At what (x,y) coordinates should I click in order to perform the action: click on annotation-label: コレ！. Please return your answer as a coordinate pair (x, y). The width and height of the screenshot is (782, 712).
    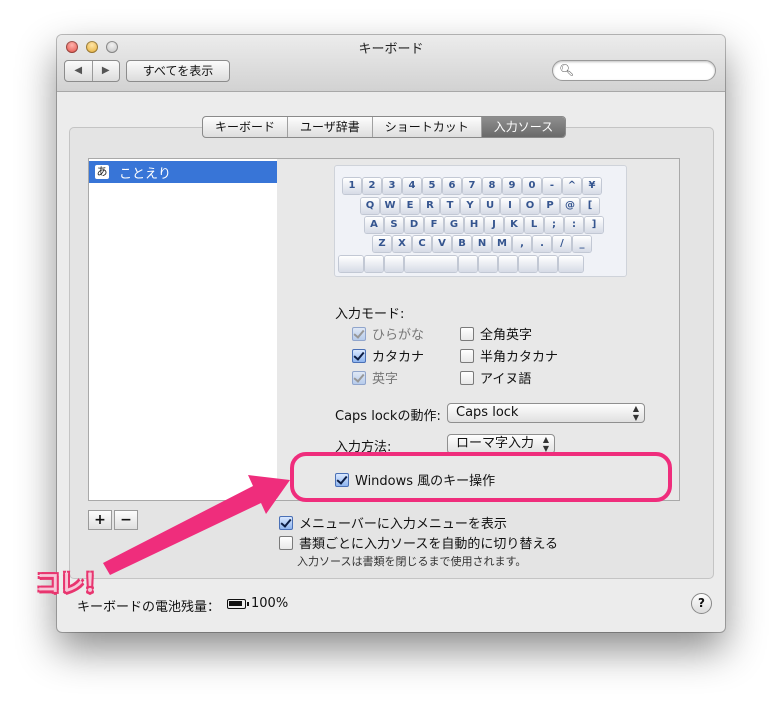
    Looking at the image, I should click on (72, 583).